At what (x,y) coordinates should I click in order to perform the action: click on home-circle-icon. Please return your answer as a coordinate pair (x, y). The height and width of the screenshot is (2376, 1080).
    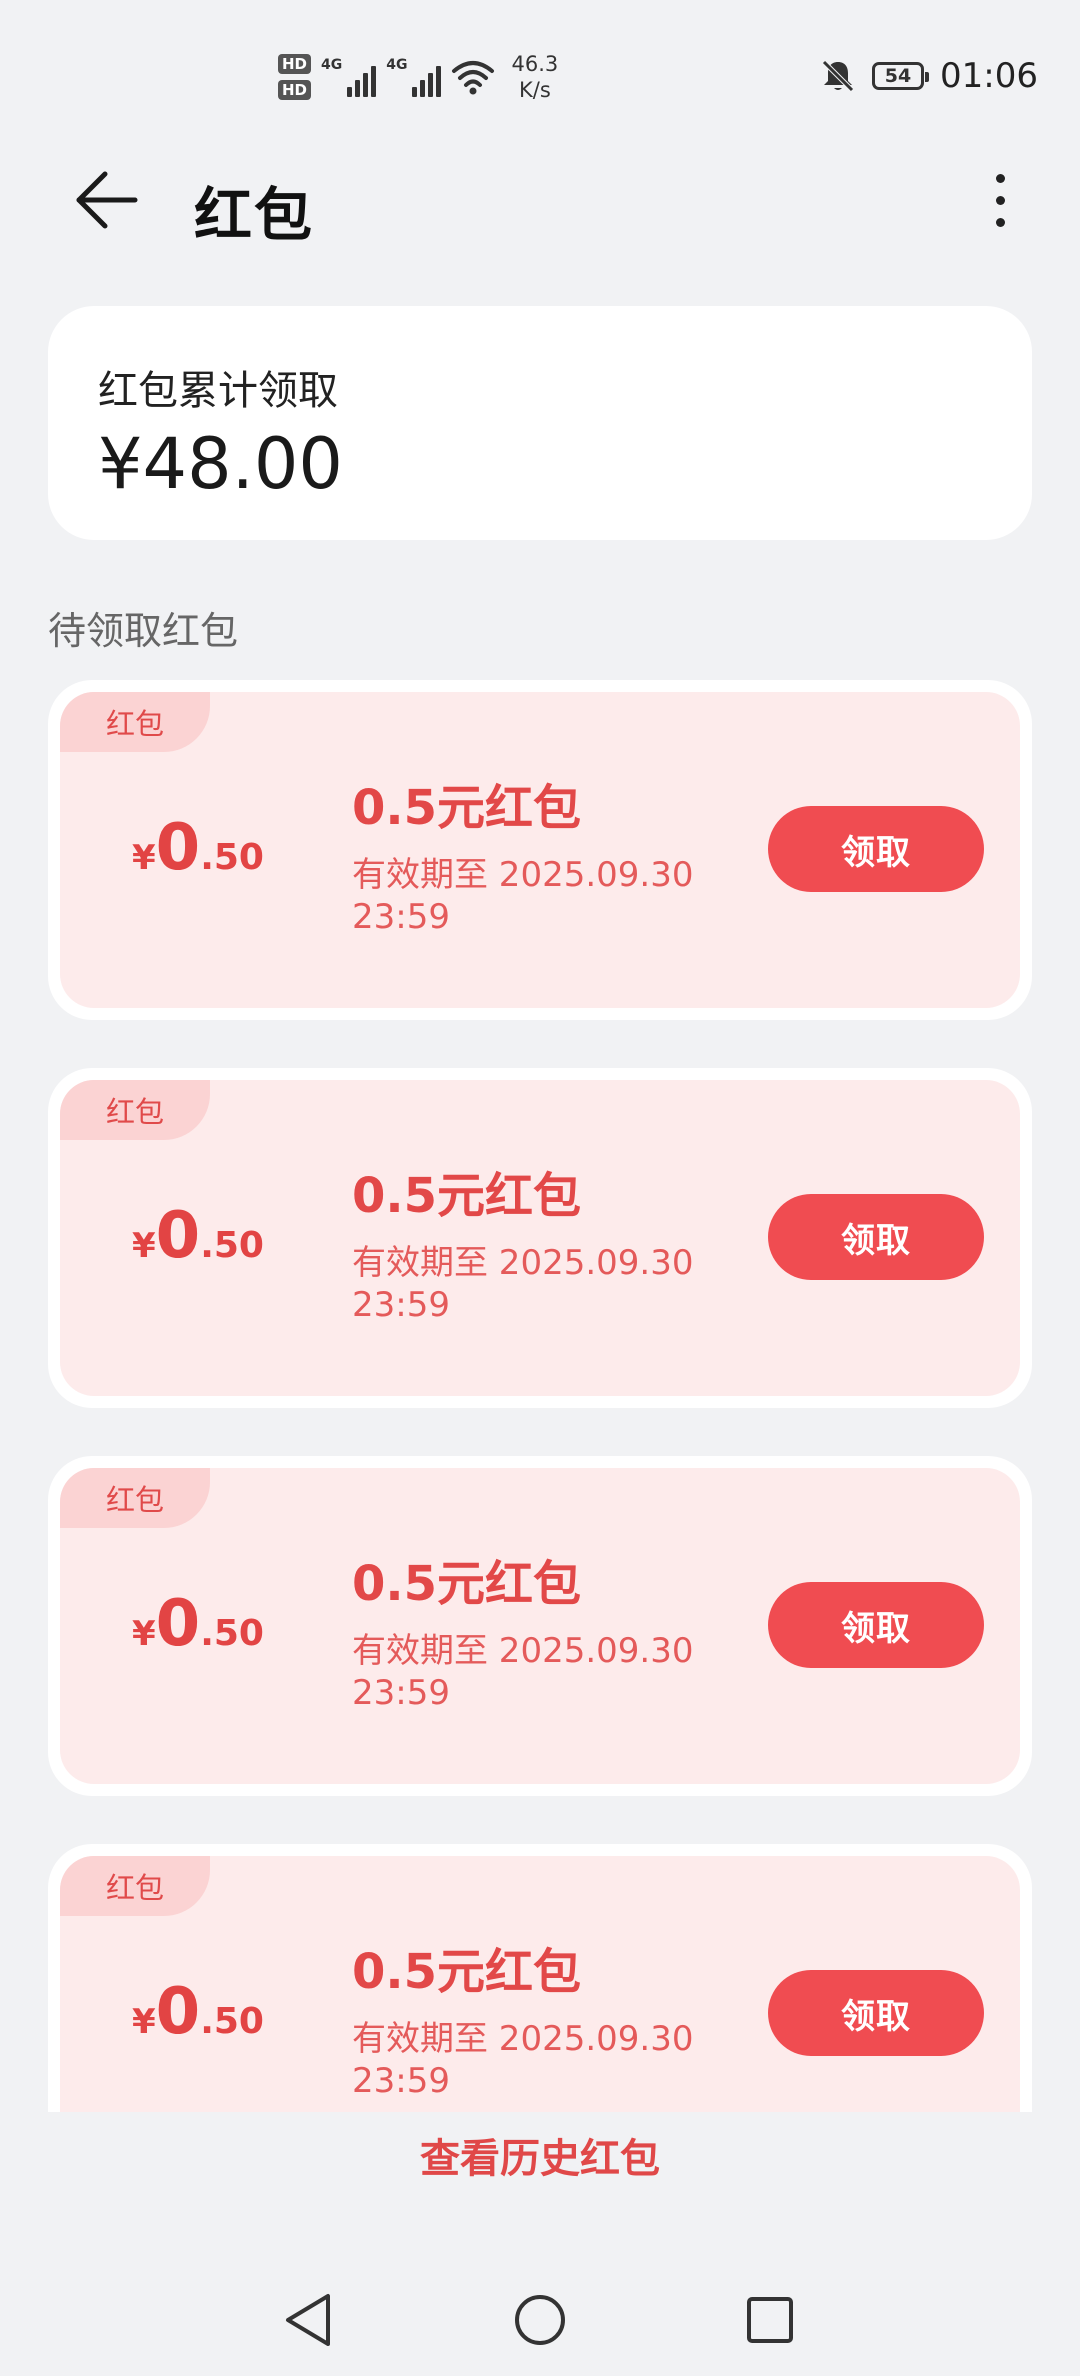
    Looking at the image, I should click on (540, 2320).